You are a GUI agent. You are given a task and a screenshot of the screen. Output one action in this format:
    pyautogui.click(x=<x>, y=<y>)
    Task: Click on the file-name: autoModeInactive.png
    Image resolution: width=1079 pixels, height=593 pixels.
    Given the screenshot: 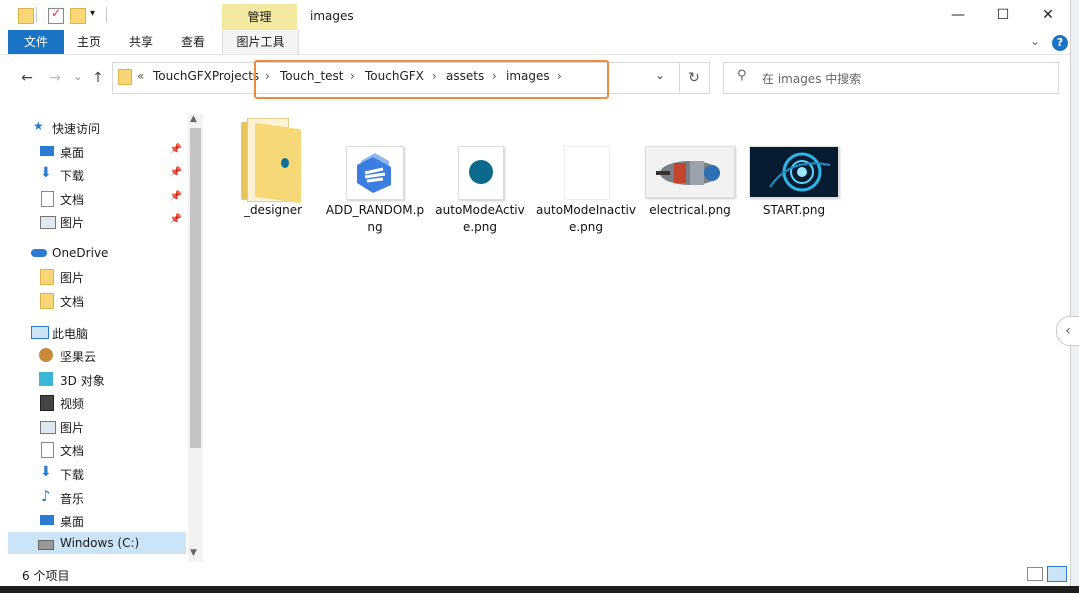 What is the action you would take?
    pyautogui.click(x=586, y=218)
    